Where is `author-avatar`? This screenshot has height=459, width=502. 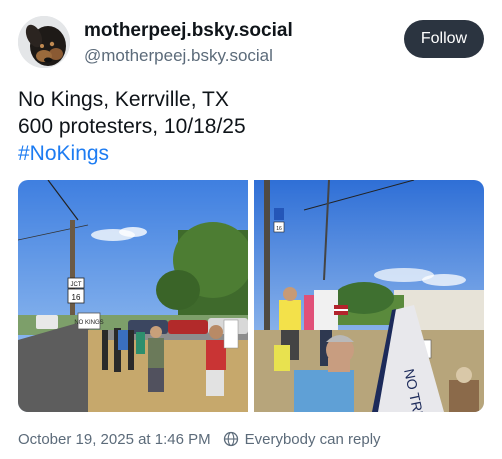
author-avatar is located at coordinates (44, 42).